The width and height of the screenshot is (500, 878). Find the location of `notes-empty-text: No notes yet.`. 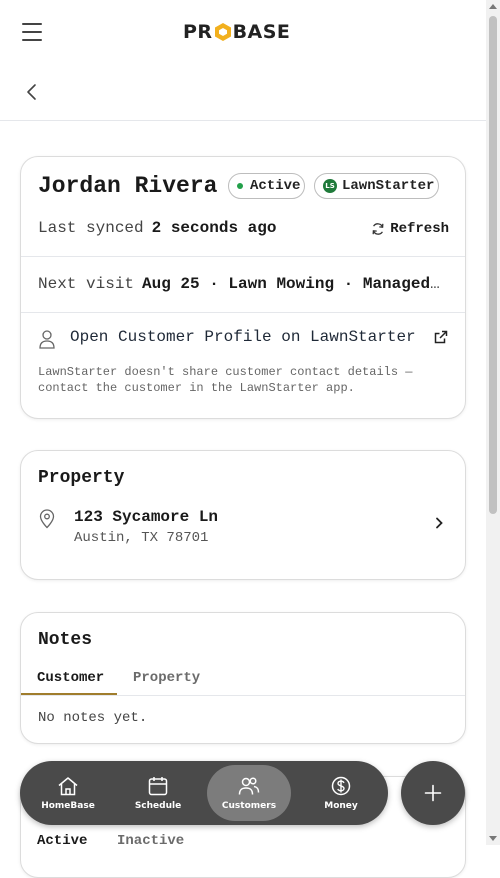

notes-empty-text: No notes yet. is located at coordinates (93, 718).